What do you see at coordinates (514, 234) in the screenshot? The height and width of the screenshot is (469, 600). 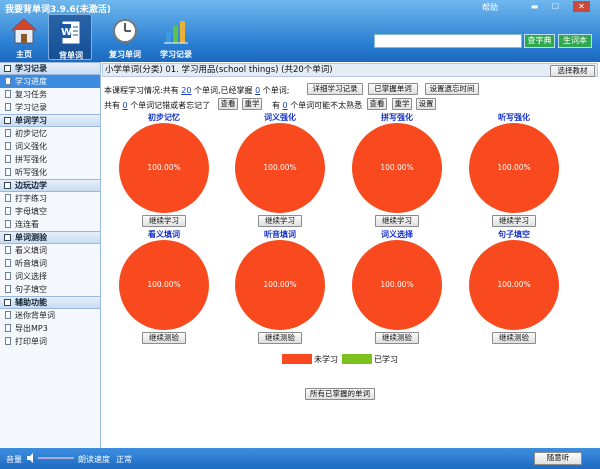 I see `pie-title: 句子填空` at bounding box center [514, 234].